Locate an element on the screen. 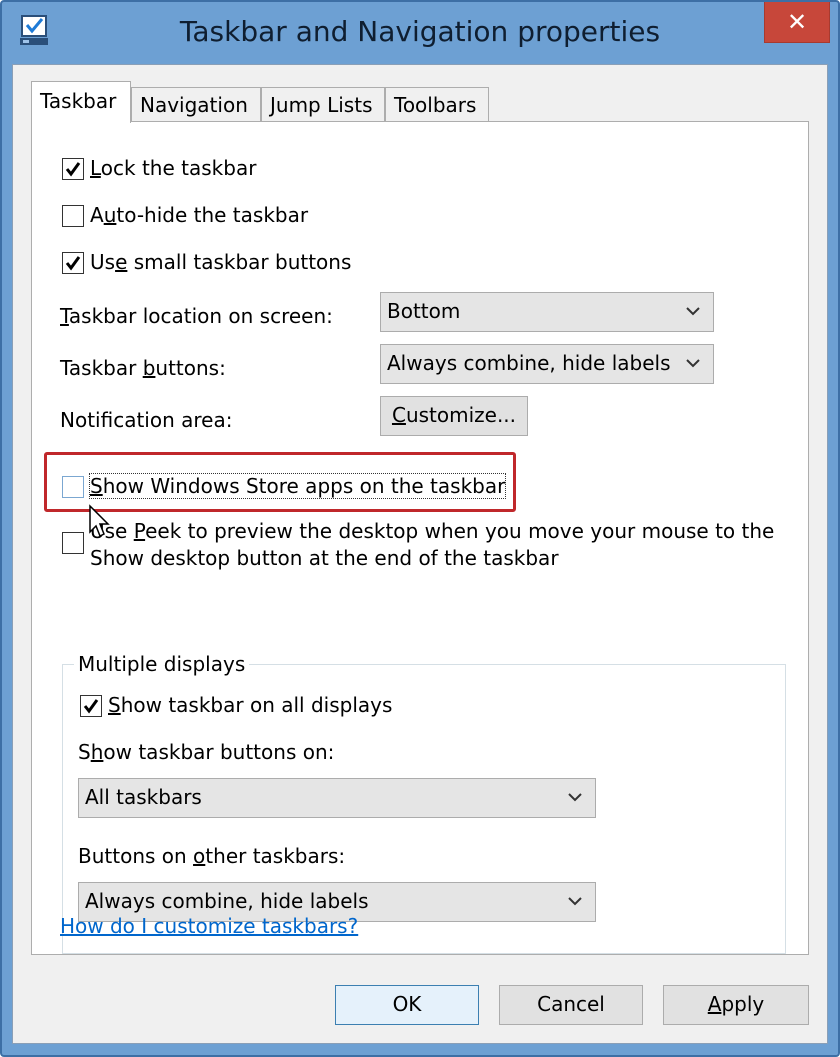 The height and width of the screenshot is (1057, 840). taskbar-location-value: Bottom is located at coordinates (424, 311).